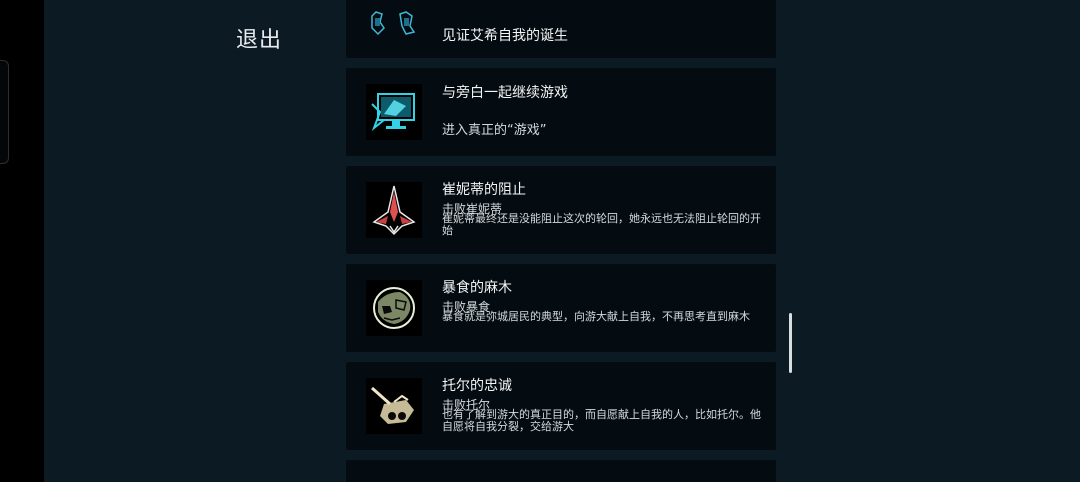  I want to click on achievement-card, so click(561, 471).